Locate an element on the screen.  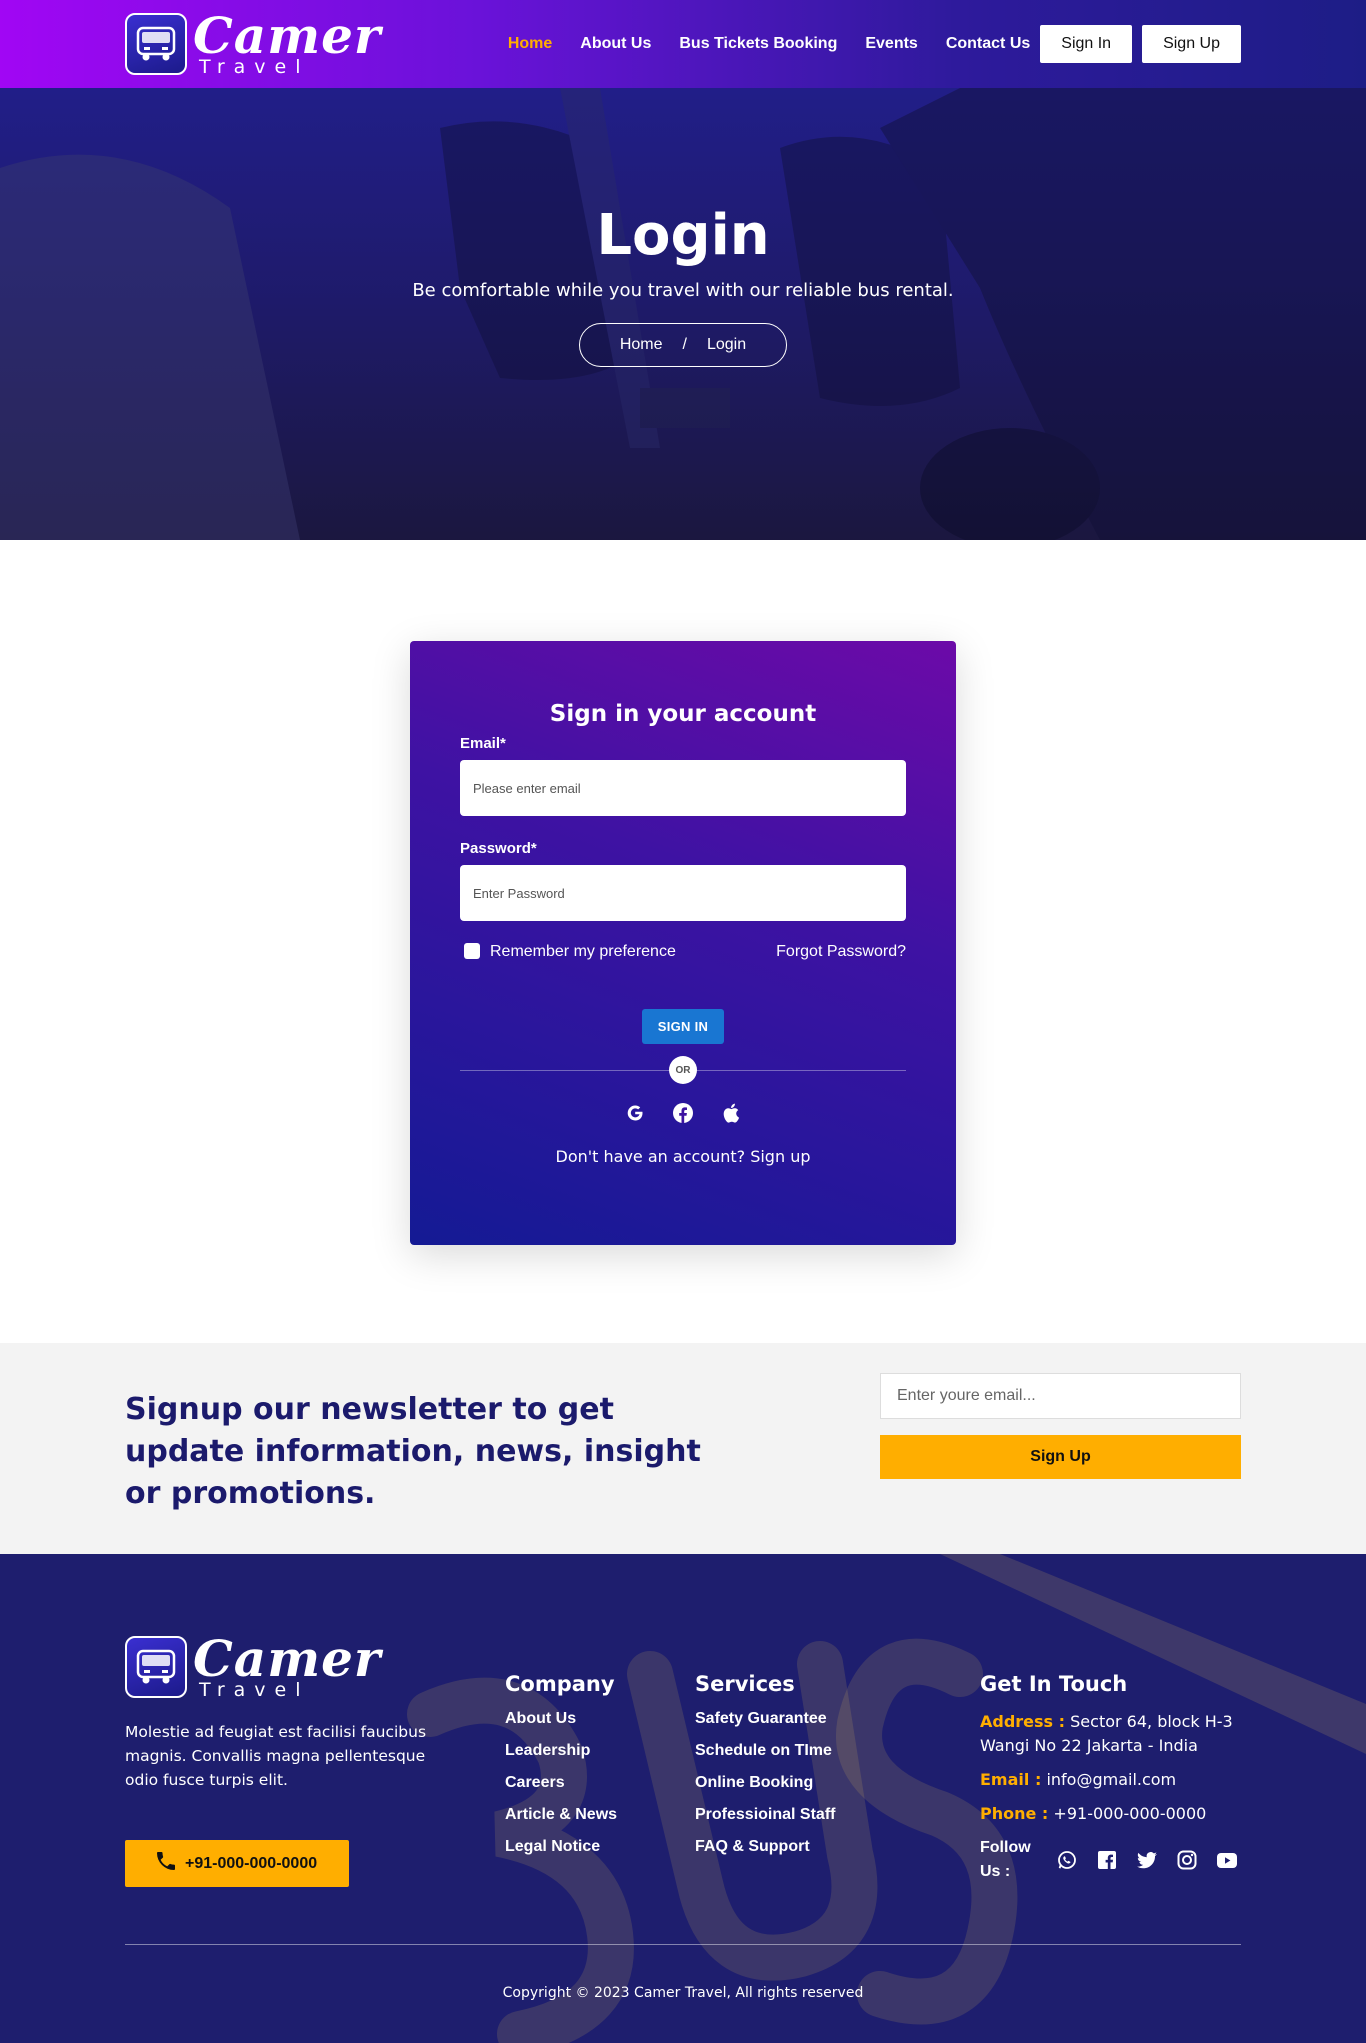
breadcrumb-current: Login is located at coordinates (726, 344).